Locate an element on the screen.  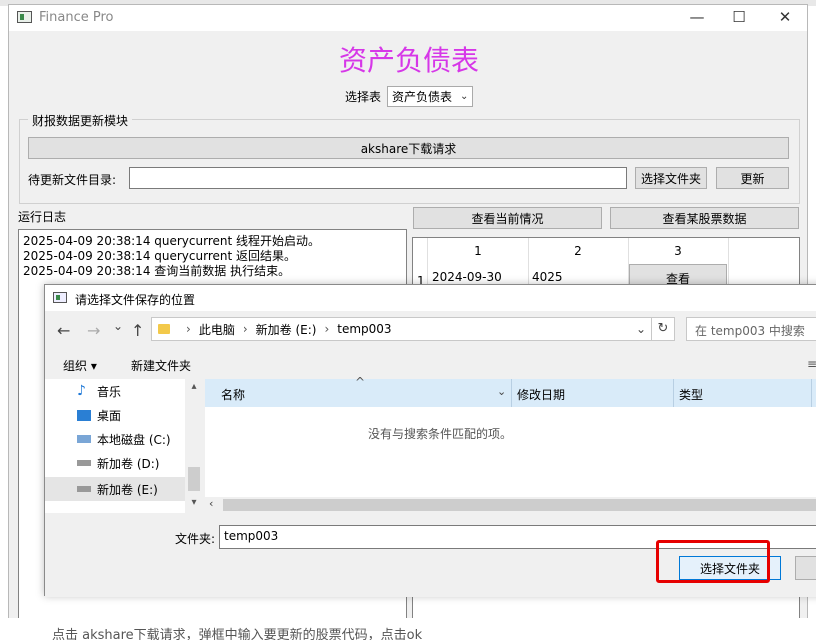
address-bar: › 此电脑 › 新加卷 (E:) › temp003 ⌄ is located at coordinates (402, 329).